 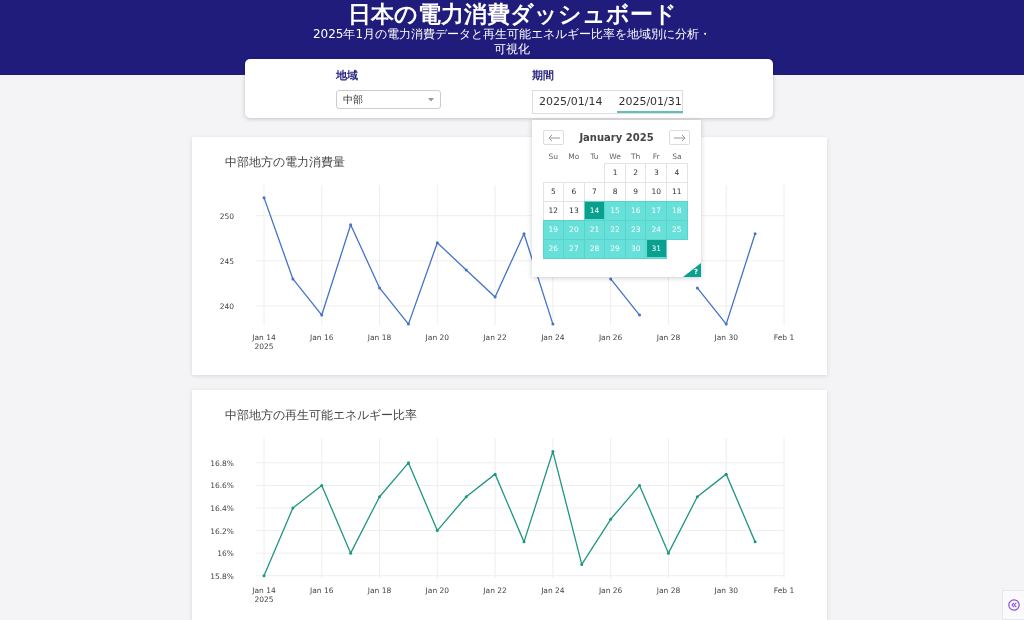 I want to click on end-date-input: 2025/01/31, so click(x=650, y=102).